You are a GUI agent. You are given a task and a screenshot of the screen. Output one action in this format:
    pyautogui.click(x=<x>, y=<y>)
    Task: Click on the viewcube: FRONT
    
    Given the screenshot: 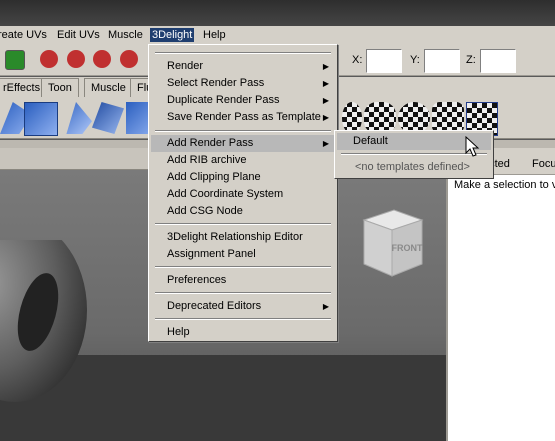 What is the action you would take?
    pyautogui.click(x=393, y=243)
    